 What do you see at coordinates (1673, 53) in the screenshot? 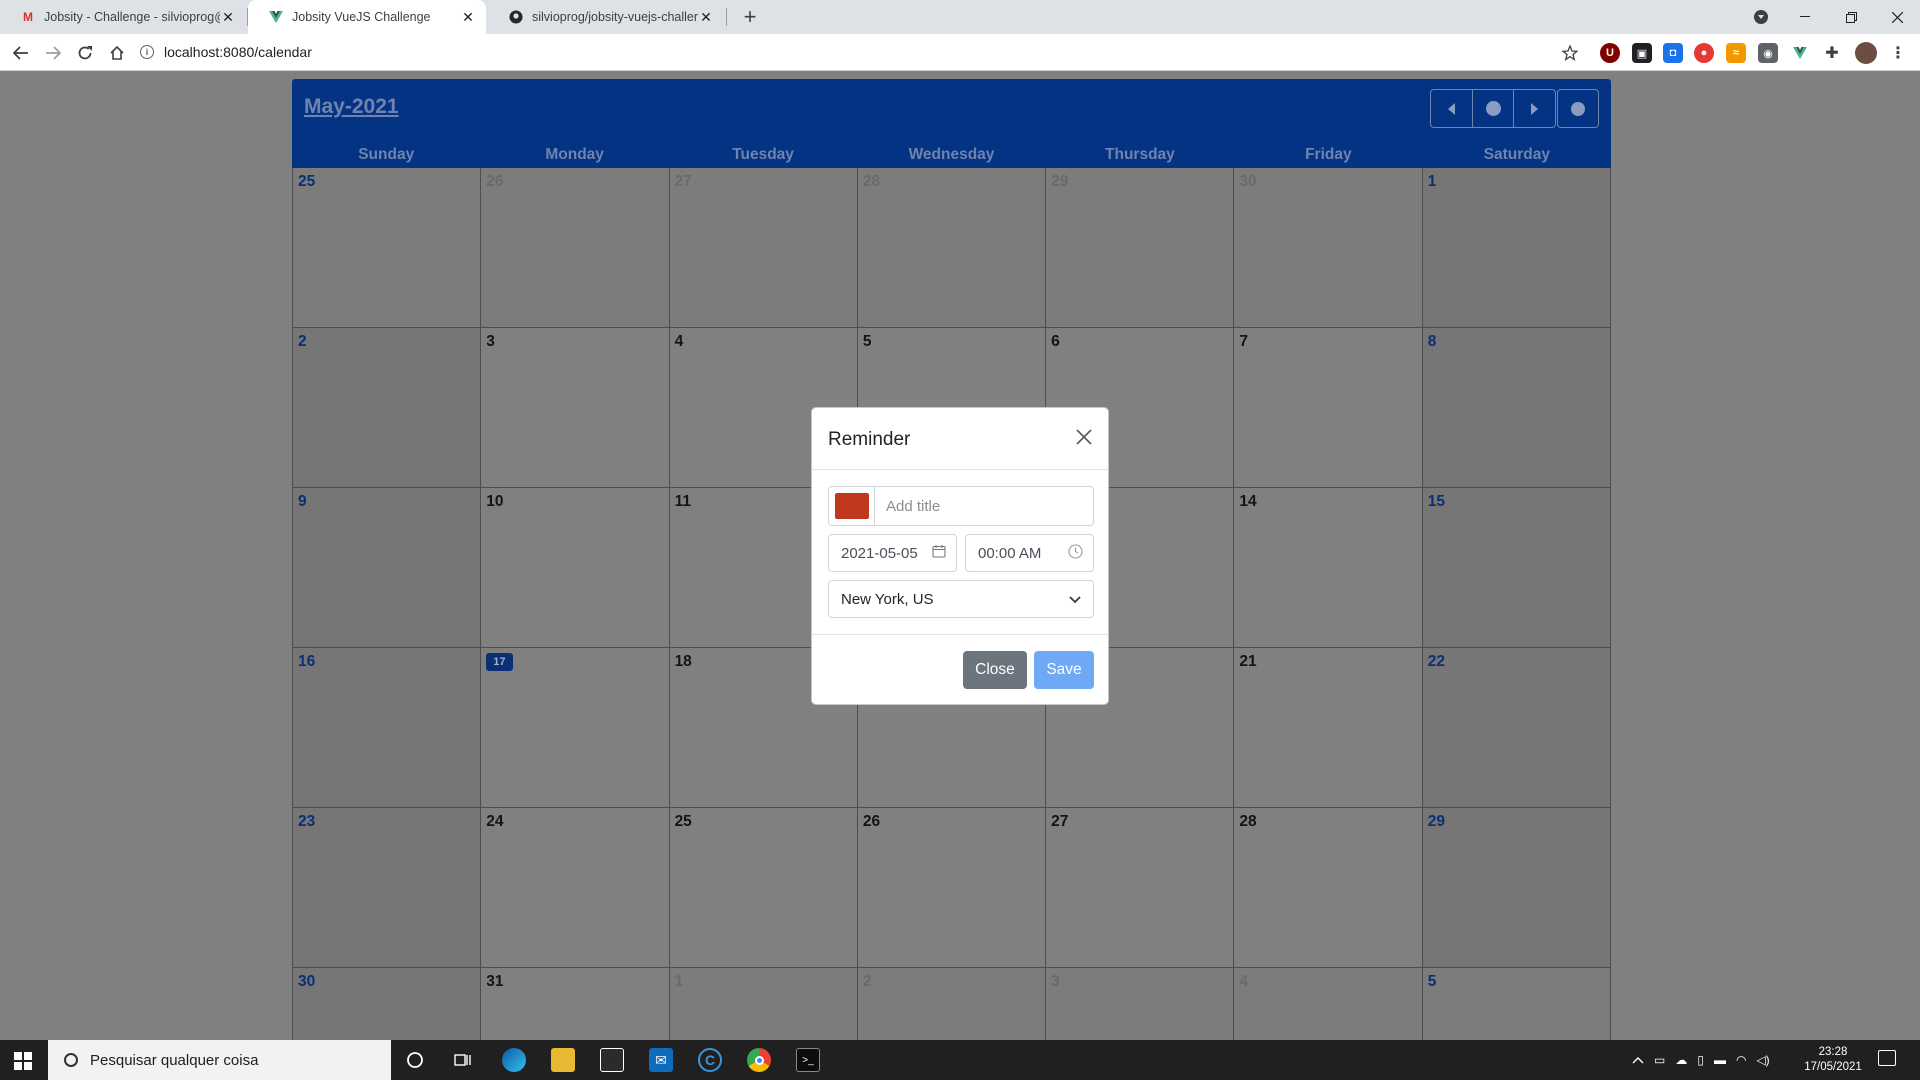
I see `screen-capture-extension-icon: ◘` at bounding box center [1673, 53].